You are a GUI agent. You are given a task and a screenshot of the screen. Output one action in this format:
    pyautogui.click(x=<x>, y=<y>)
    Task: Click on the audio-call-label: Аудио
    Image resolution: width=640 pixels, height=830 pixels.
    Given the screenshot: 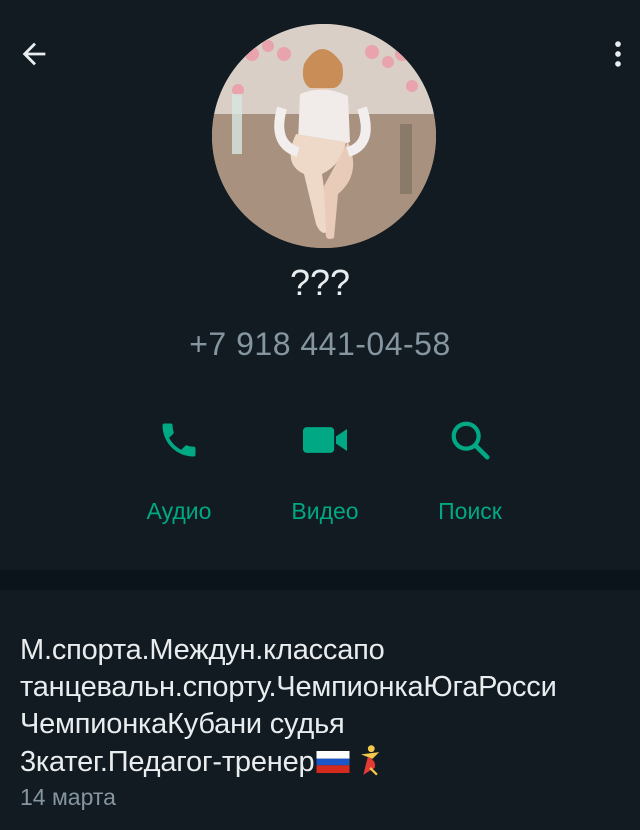 What is the action you would take?
    pyautogui.click(x=179, y=511)
    